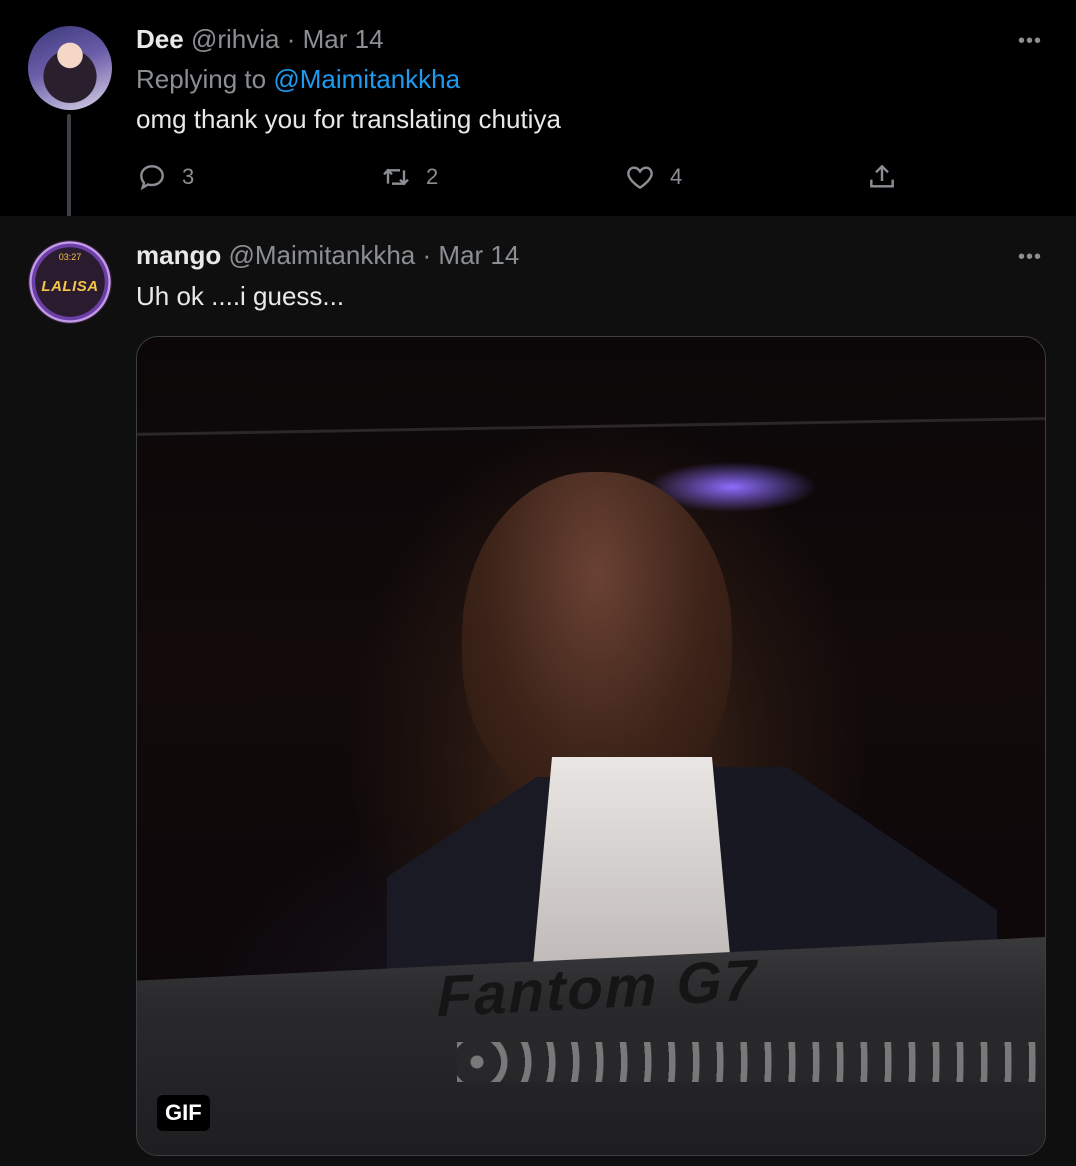 The width and height of the screenshot is (1076, 1166). I want to click on like-count: 4, so click(676, 176).